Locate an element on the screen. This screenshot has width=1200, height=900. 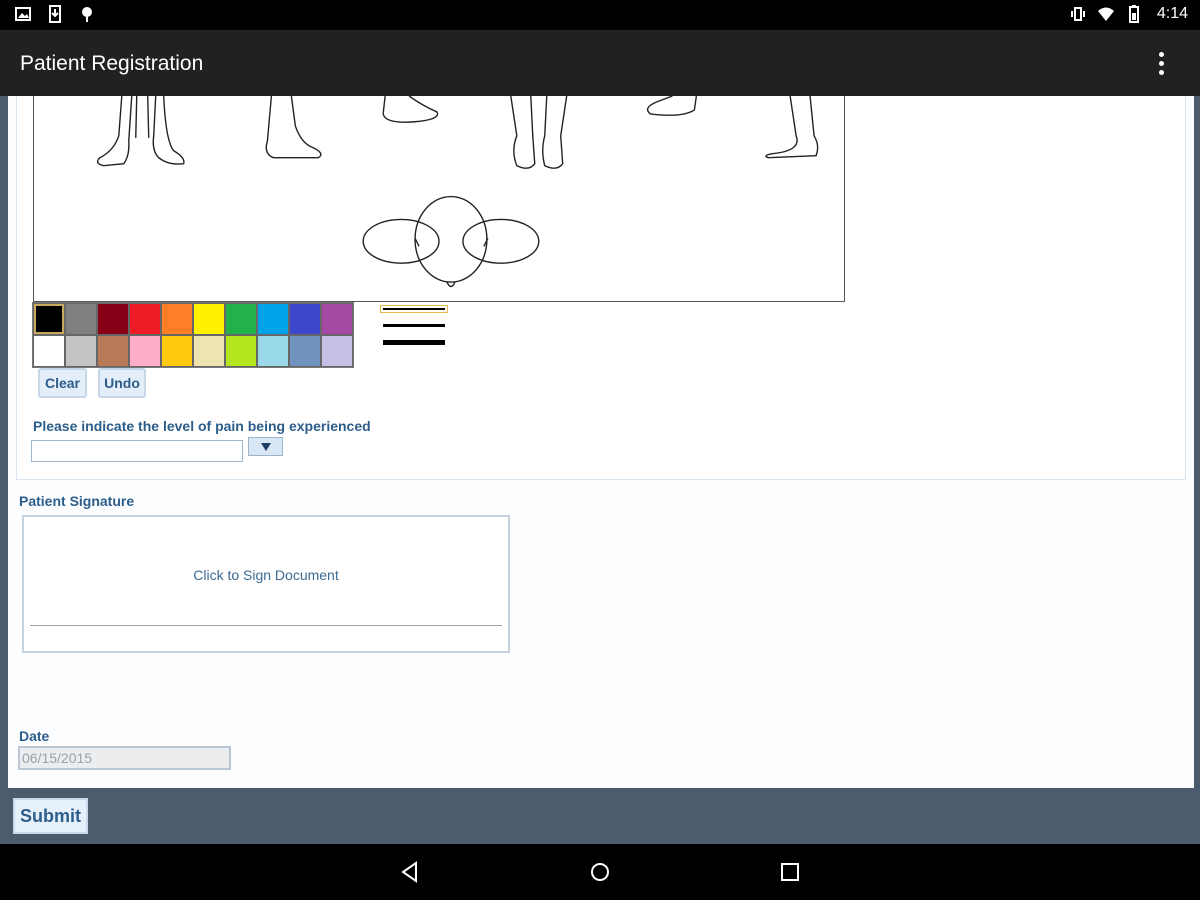
signature-label: Patient Signature is located at coordinates (77, 501).